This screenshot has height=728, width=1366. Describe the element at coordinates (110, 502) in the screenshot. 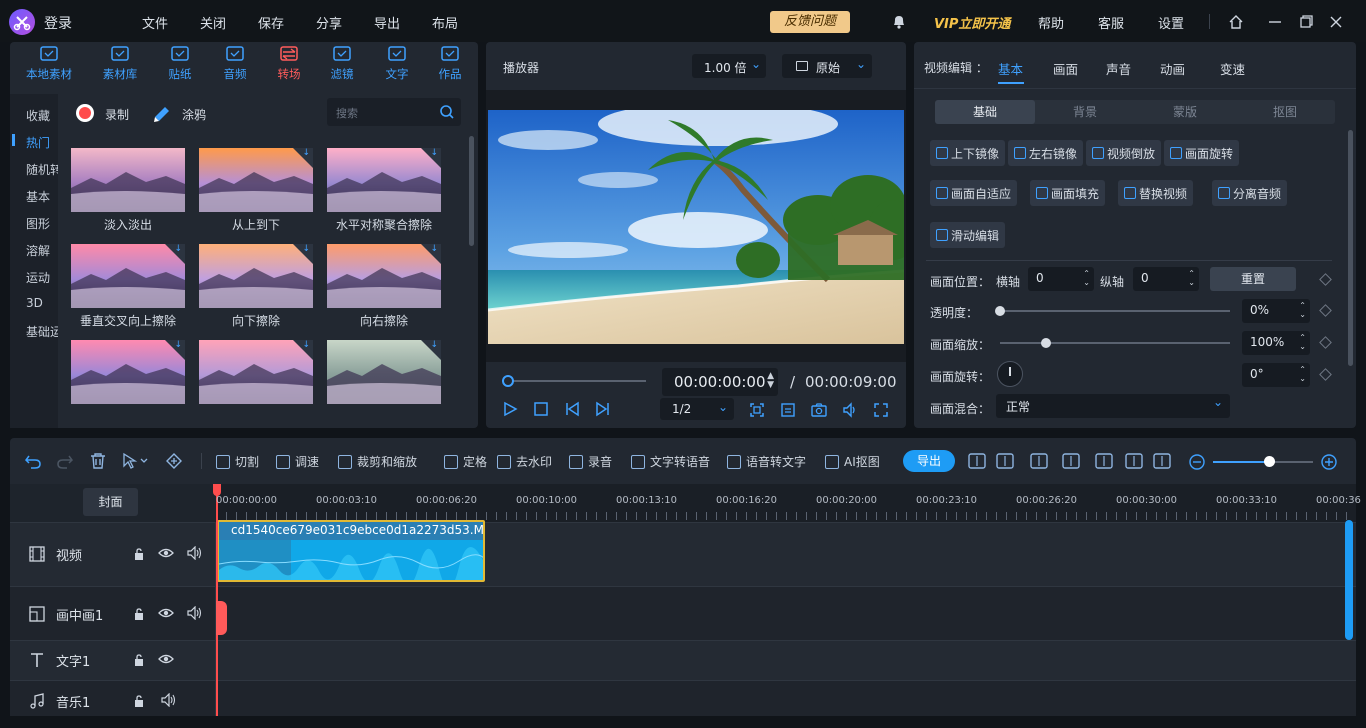

I see `cover-button: 封面` at that location.